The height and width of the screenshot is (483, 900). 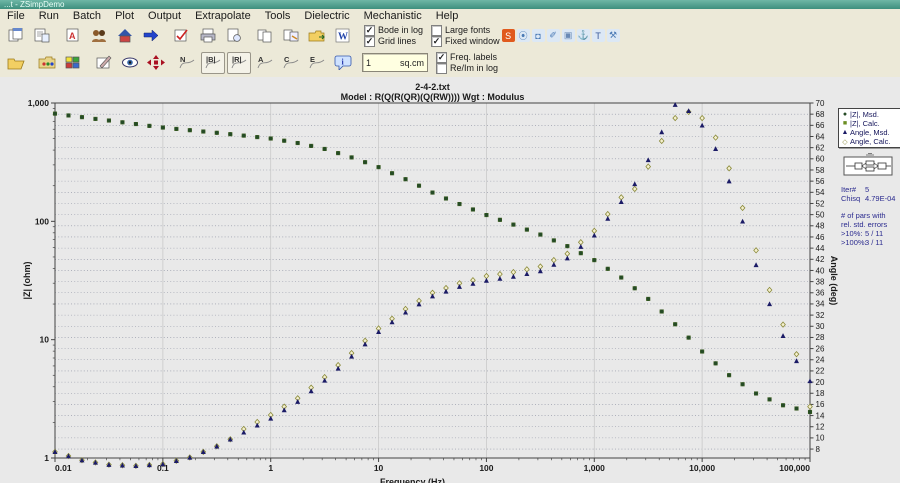 I want to click on stat-error-row: >100%: 3 / 11, so click(x=870, y=242).